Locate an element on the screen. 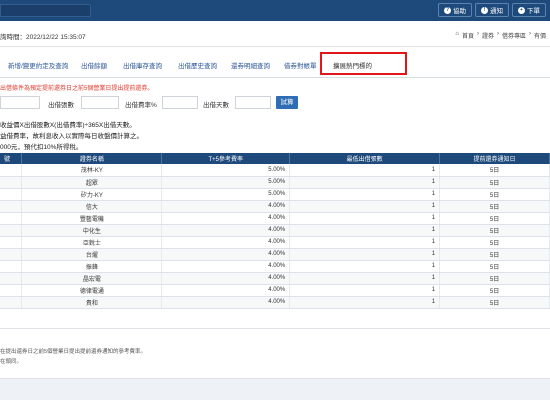 This screenshot has height=400, width=550. days-label: 出借天數 is located at coordinates (216, 105).